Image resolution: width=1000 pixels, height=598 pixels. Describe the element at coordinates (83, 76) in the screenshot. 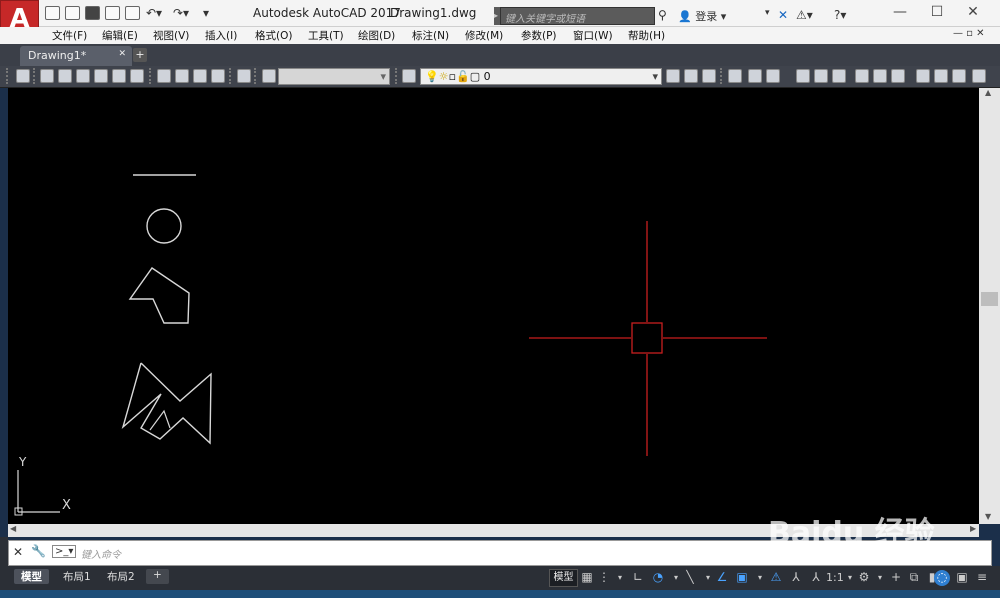

I see `shade-hidden-icon` at that location.